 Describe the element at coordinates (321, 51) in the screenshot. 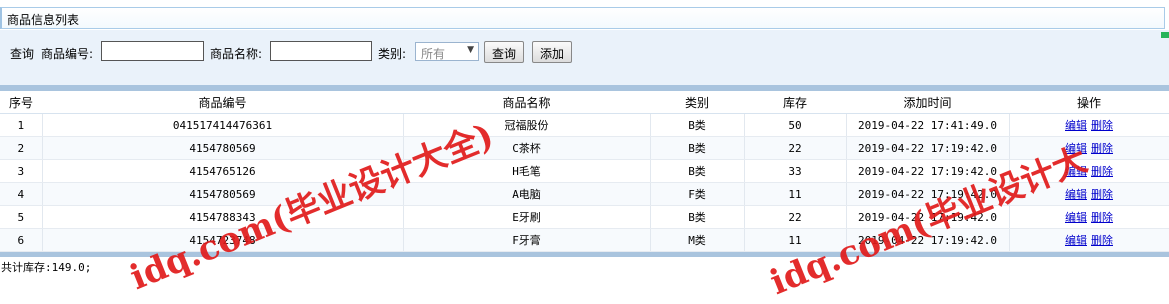

I see `name-input` at that location.